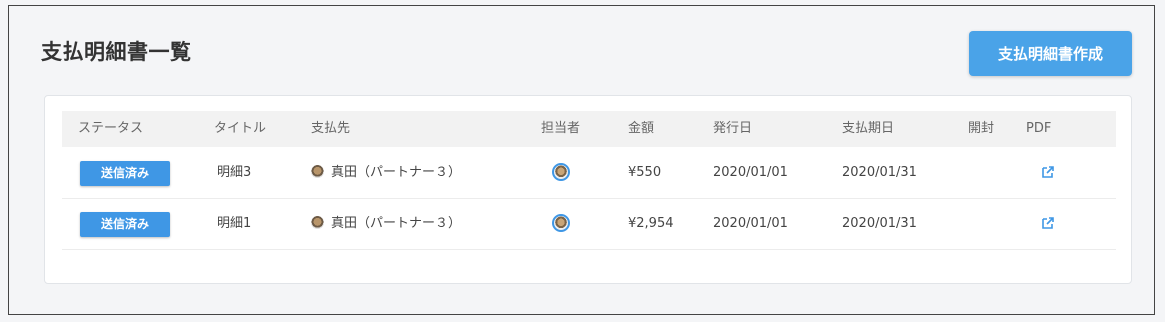 This screenshot has width=1165, height=322. I want to click on column-header-payee: 支払先, so click(330, 129).